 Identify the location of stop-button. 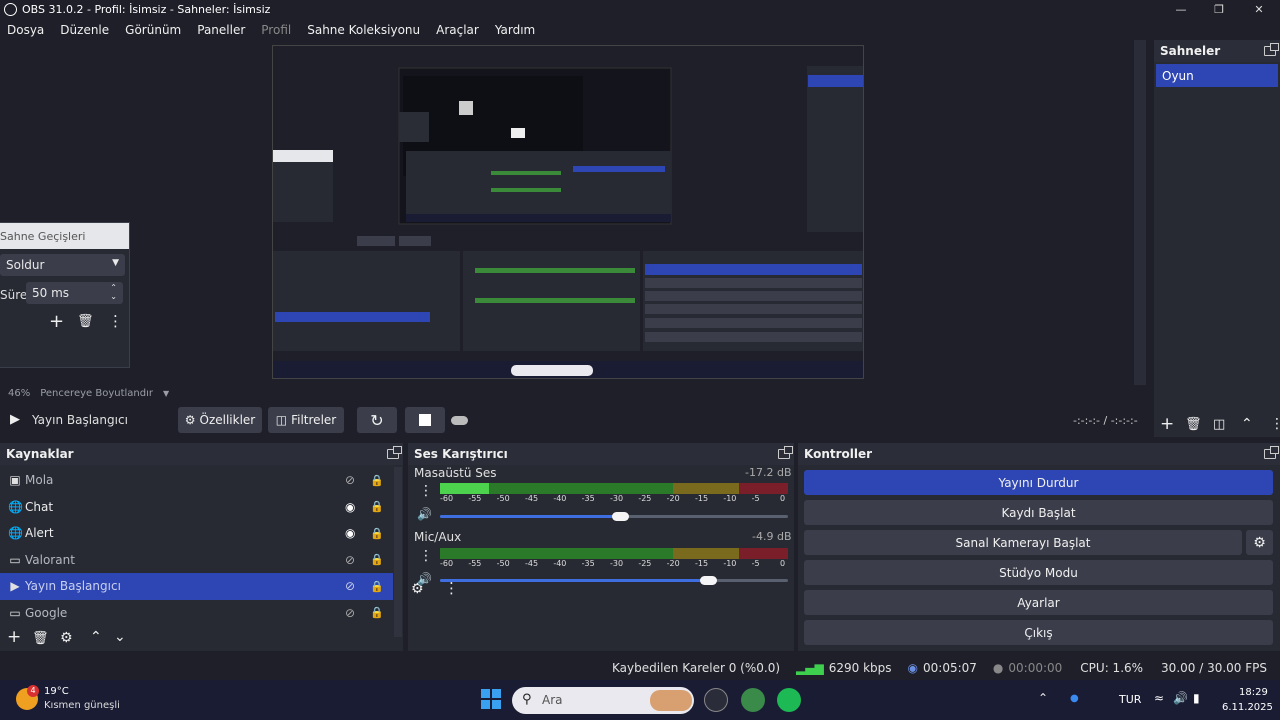
(425, 420).